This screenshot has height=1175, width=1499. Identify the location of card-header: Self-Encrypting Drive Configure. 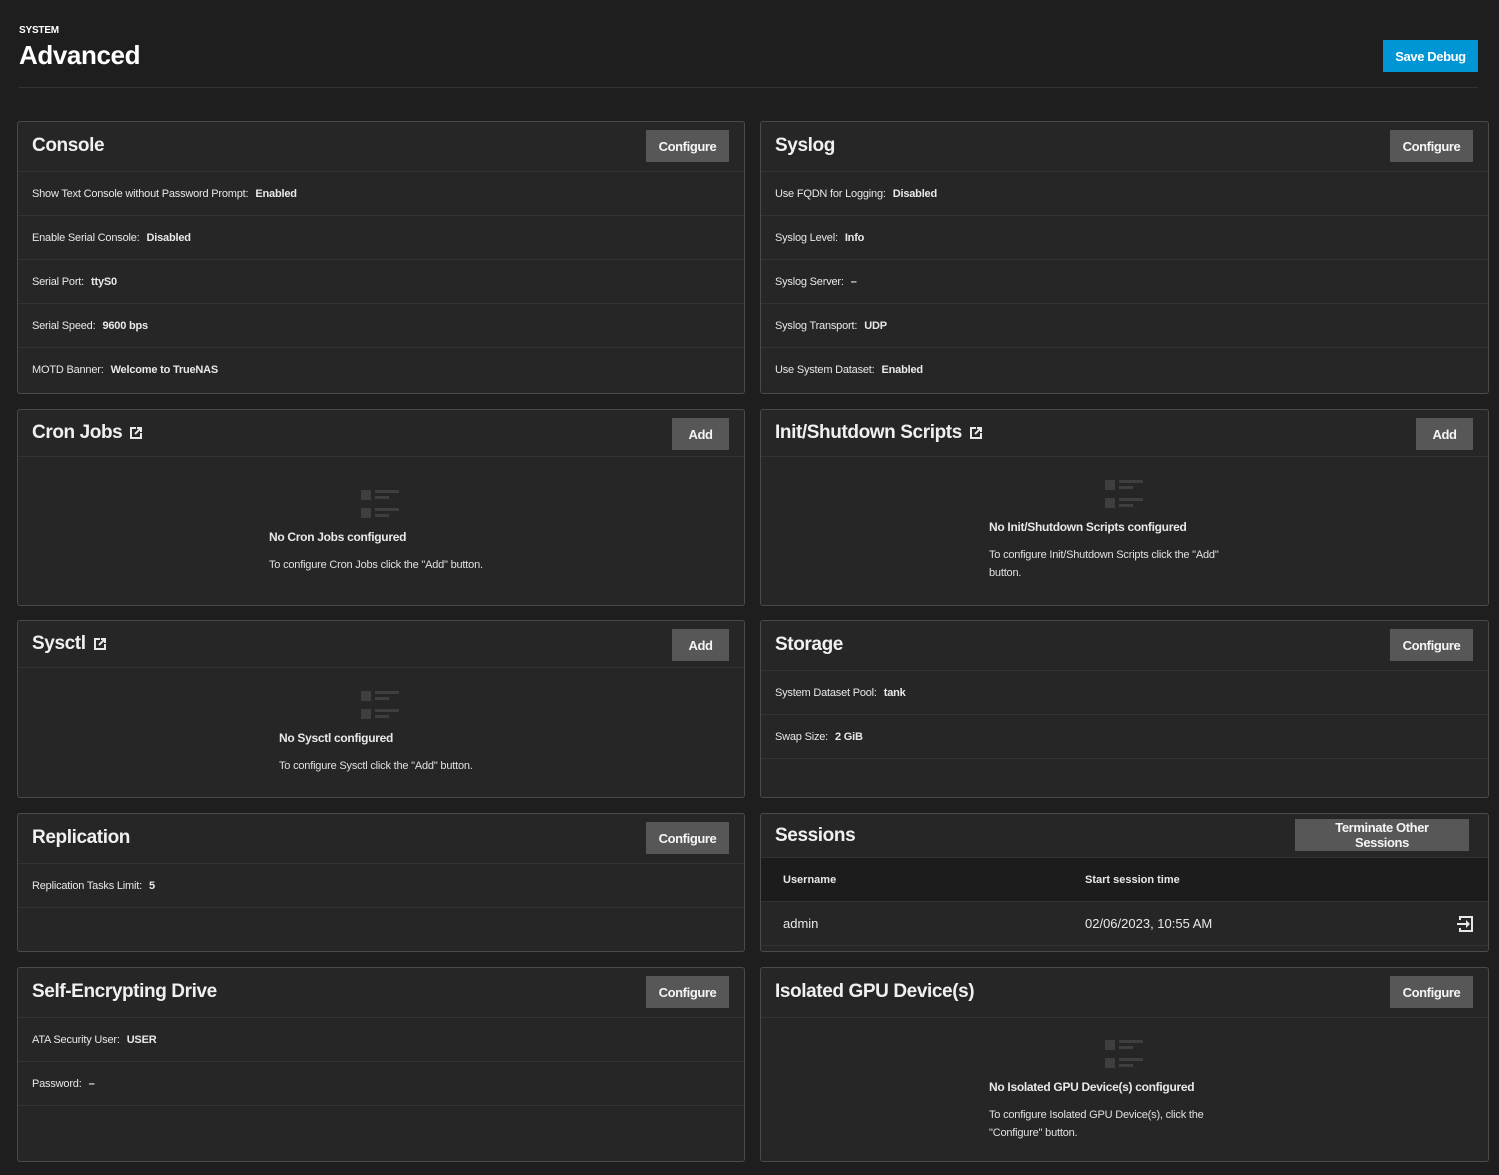
(381, 993).